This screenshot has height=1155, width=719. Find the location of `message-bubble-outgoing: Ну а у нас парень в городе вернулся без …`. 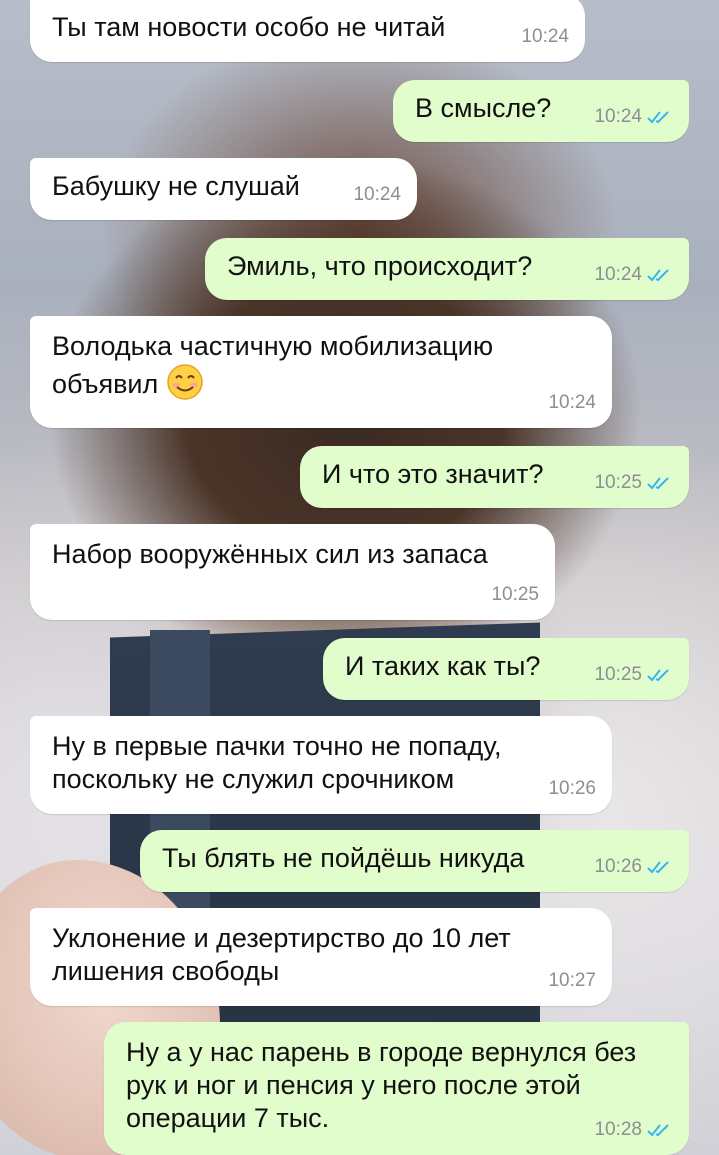

message-bubble-outgoing: Ну а у нас парень в городе вернулся без … is located at coordinates (396, 1088).